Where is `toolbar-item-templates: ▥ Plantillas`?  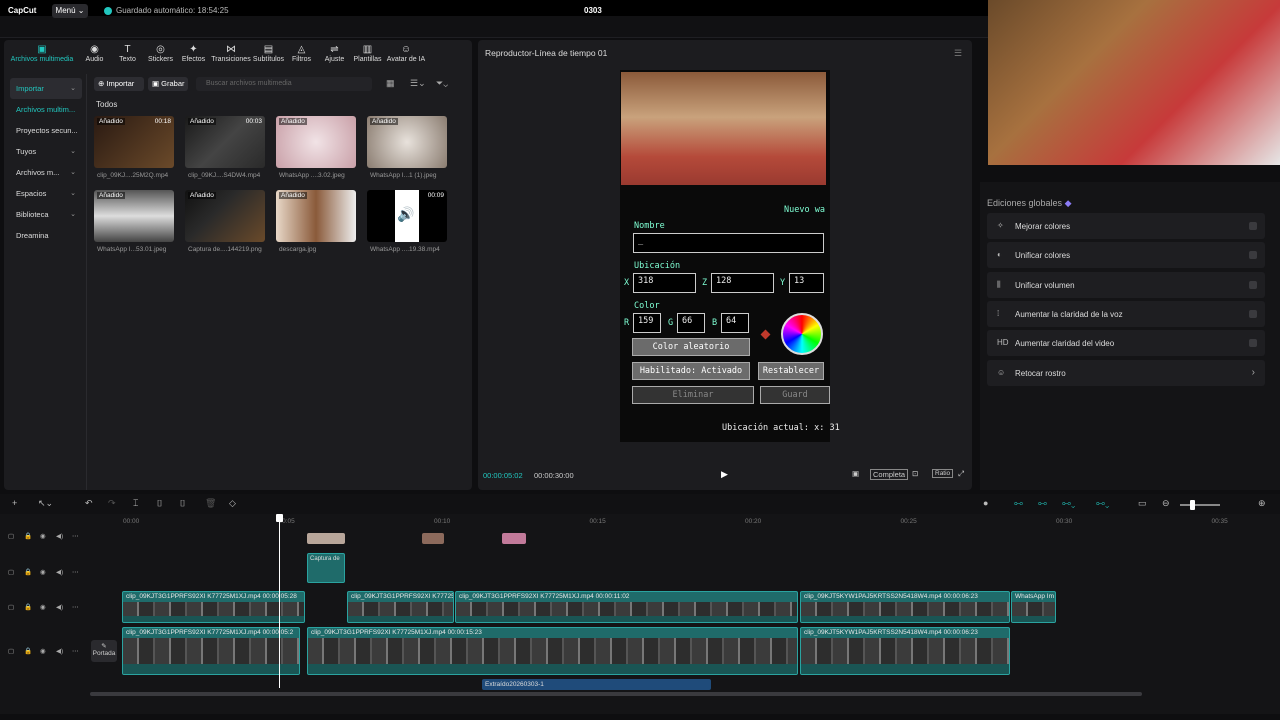
toolbar-item-templates: ▥ Plantillas is located at coordinates (367, 54).